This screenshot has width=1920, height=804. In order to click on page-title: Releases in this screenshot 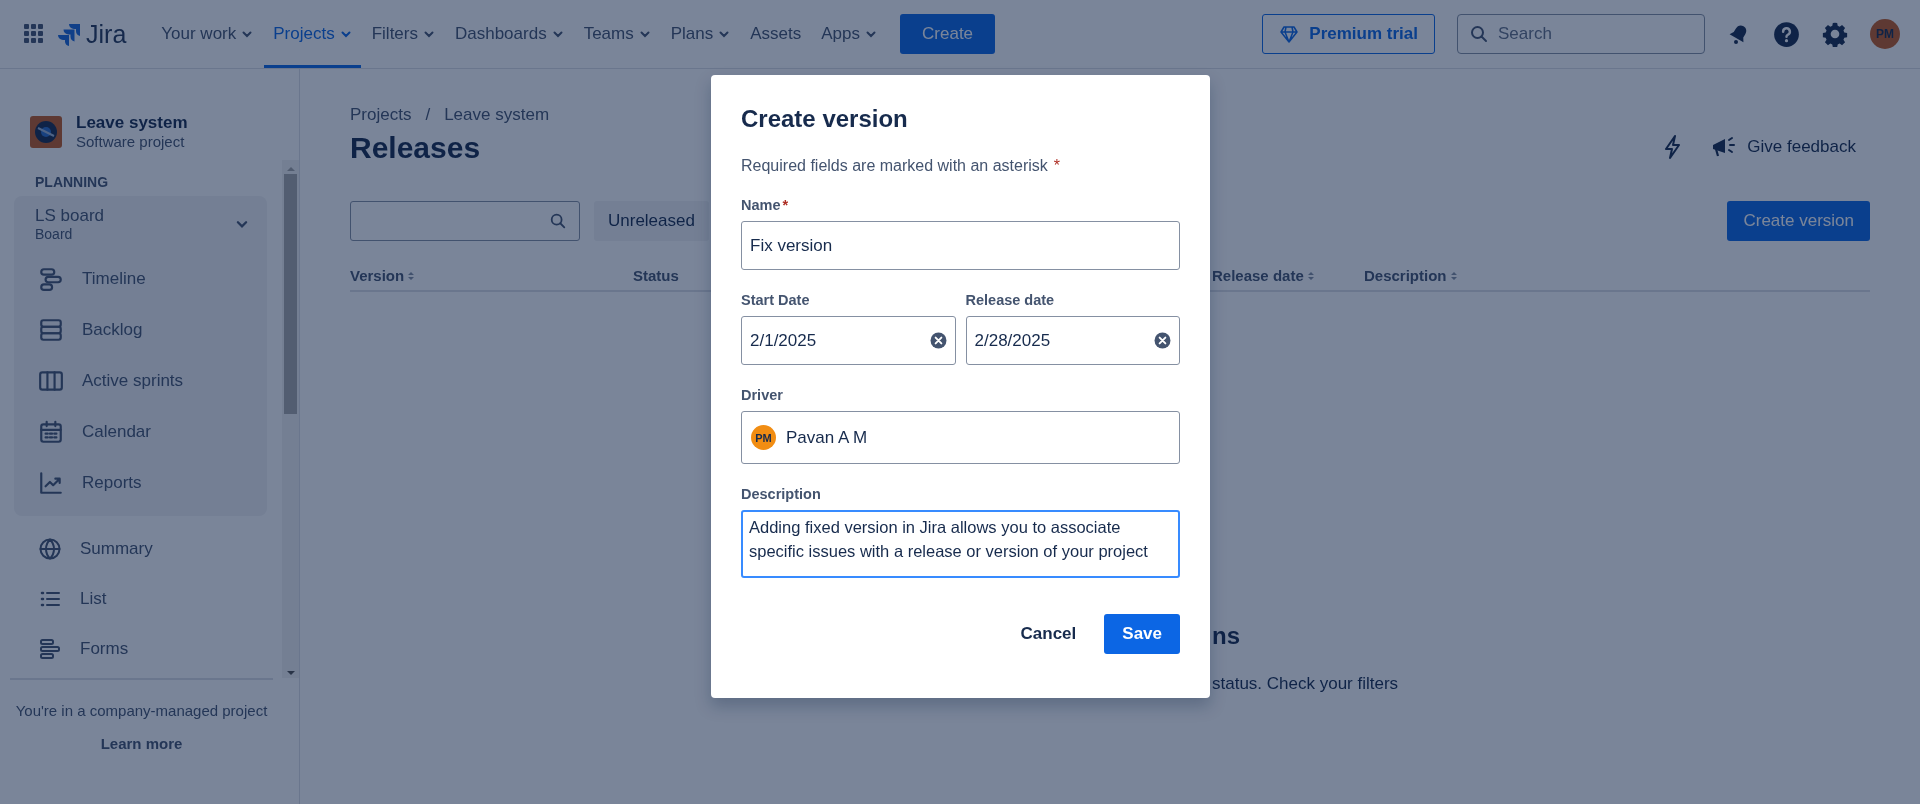, I will do `click(416, 148)`.